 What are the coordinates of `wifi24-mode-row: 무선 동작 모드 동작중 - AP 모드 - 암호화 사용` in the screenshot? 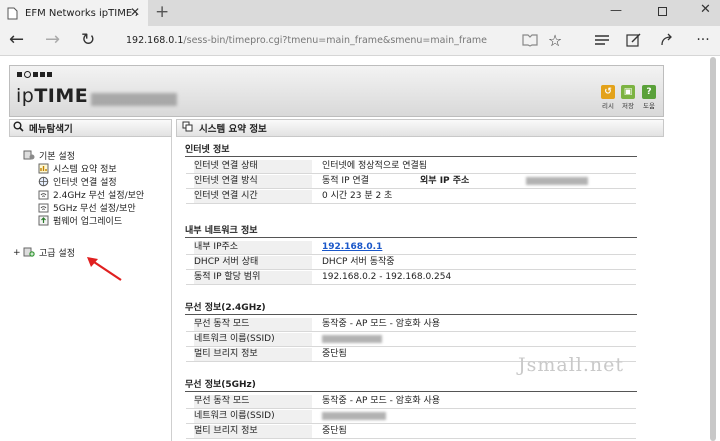 It's located at (411, 325).